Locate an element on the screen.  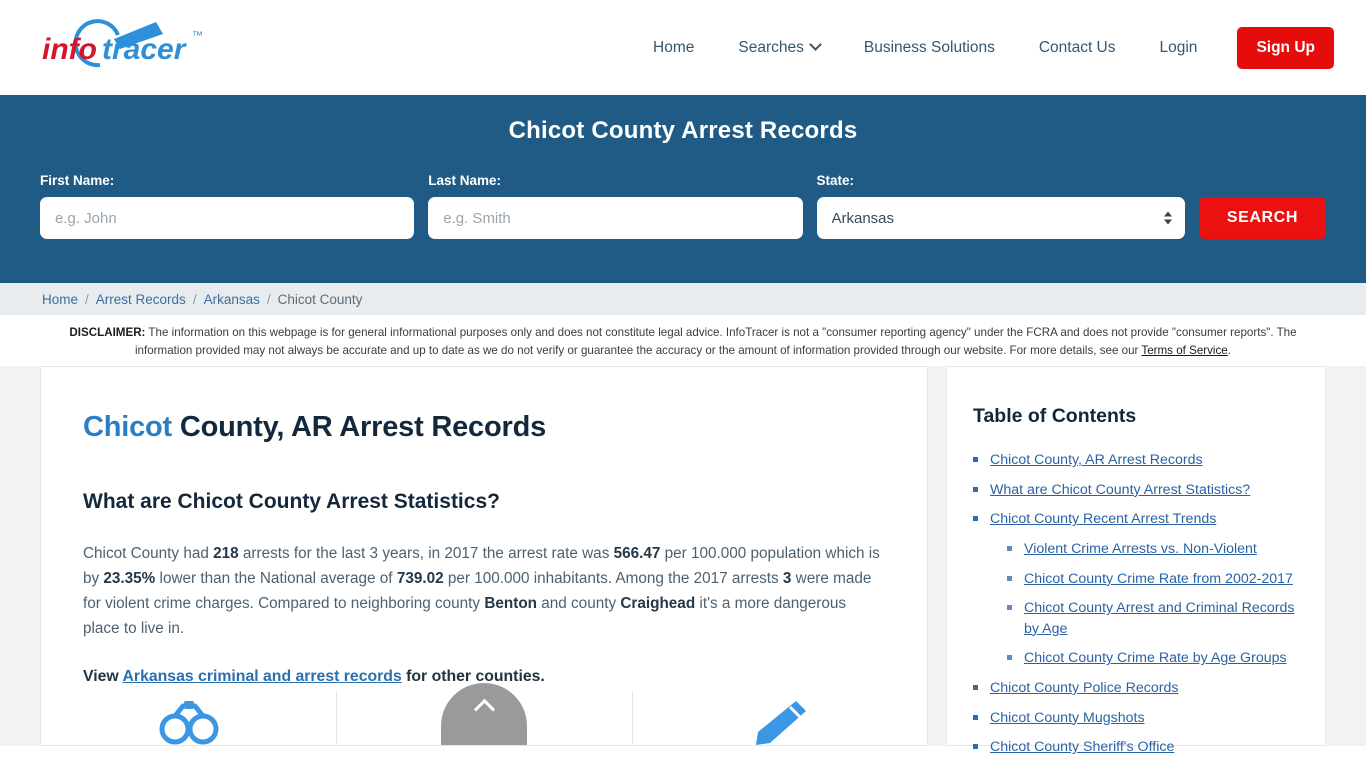
breadcrumb-item-current: Chicot County is located at coordinates (320, 299).